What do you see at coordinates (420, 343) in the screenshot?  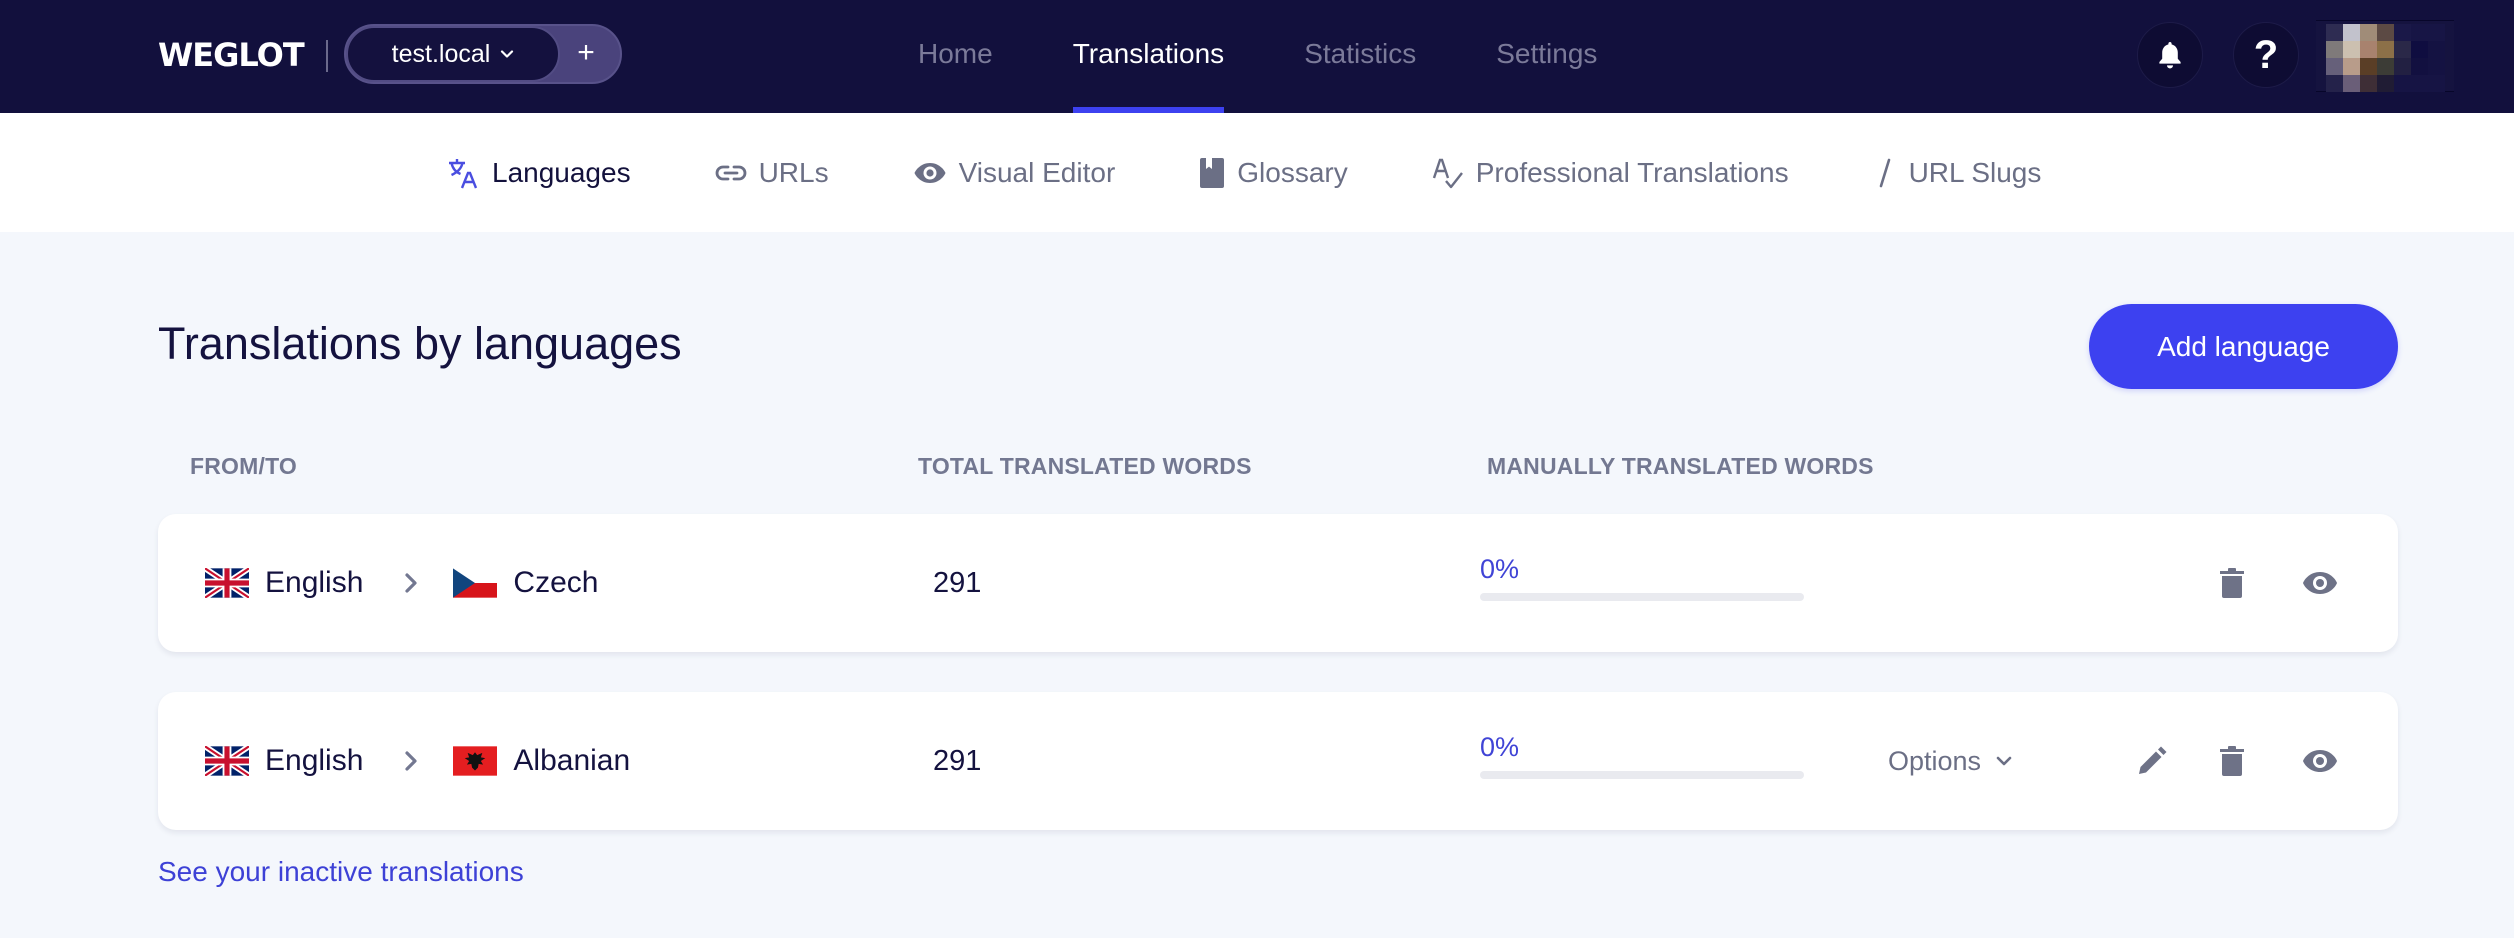 I see `page-title: Translations by languages` at bounding box center [420, 343].